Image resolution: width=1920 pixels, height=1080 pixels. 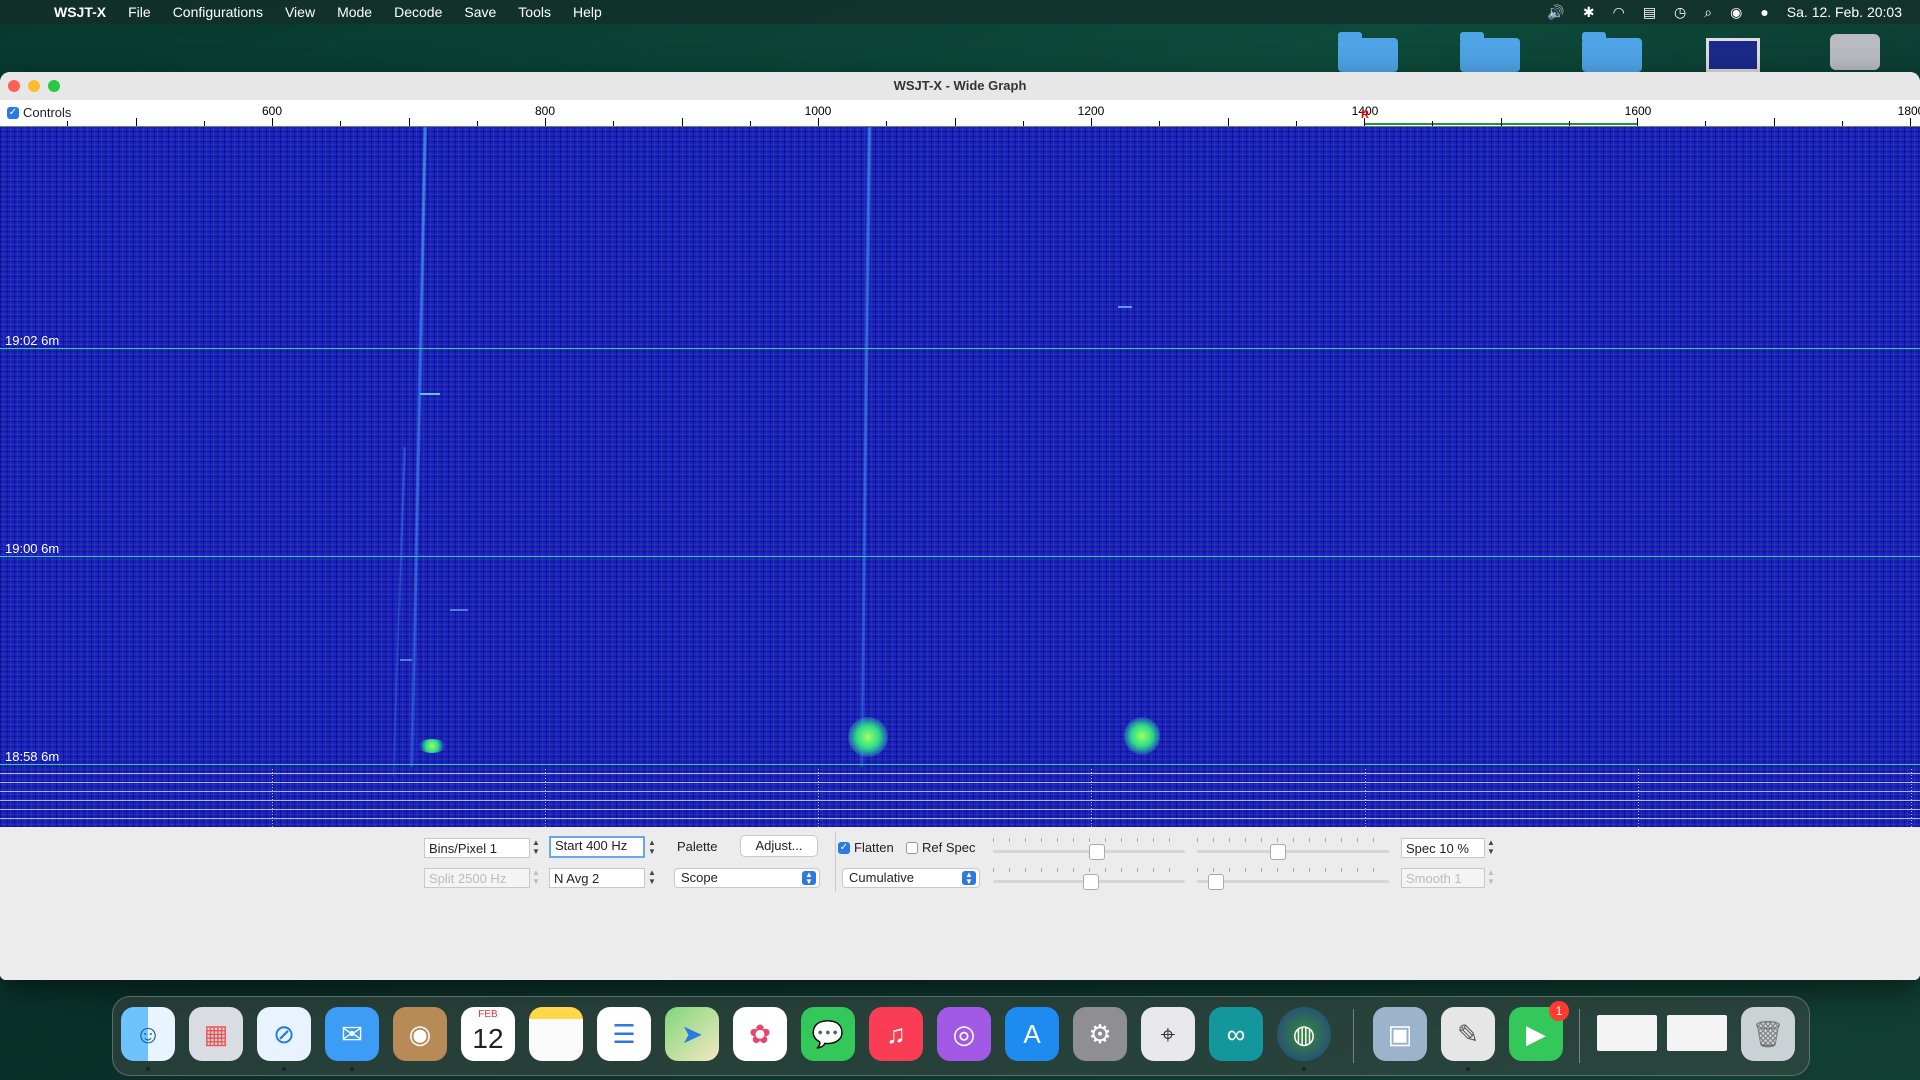 What do you see at coordinates (911, 878) in the screenshot?
I see `spectrum-mode-select: Cumulative ▲ ▼` at bounding box center [911, 878].